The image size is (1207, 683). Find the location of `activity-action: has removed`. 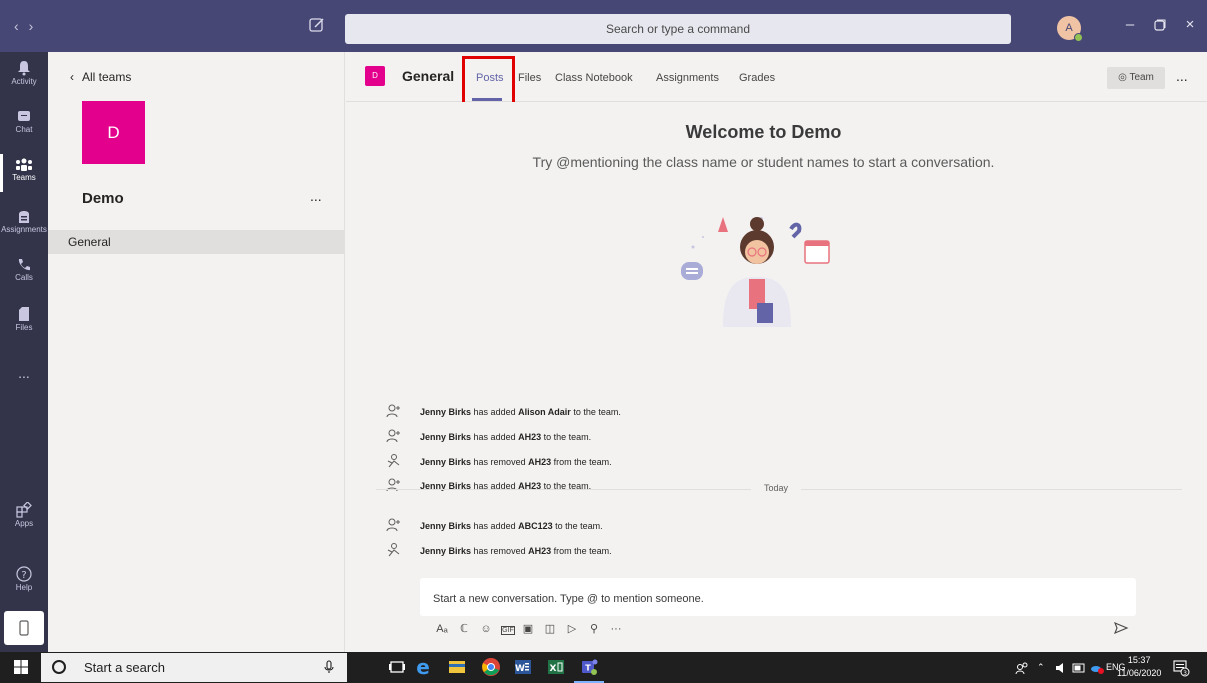

activity-action: has removed is located at coordinates (499, 551).